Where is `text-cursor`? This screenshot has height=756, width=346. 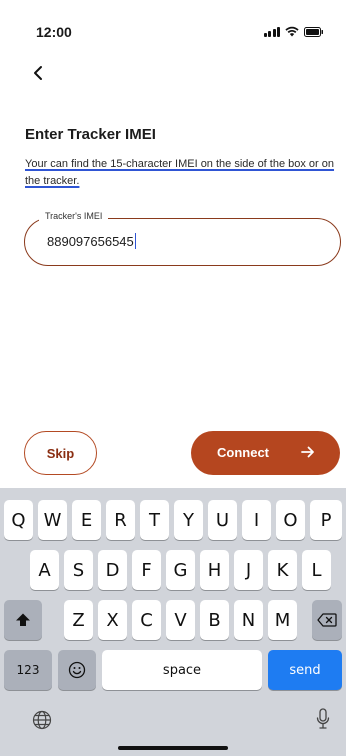 text-cursor is located at coordinates (135, 241).